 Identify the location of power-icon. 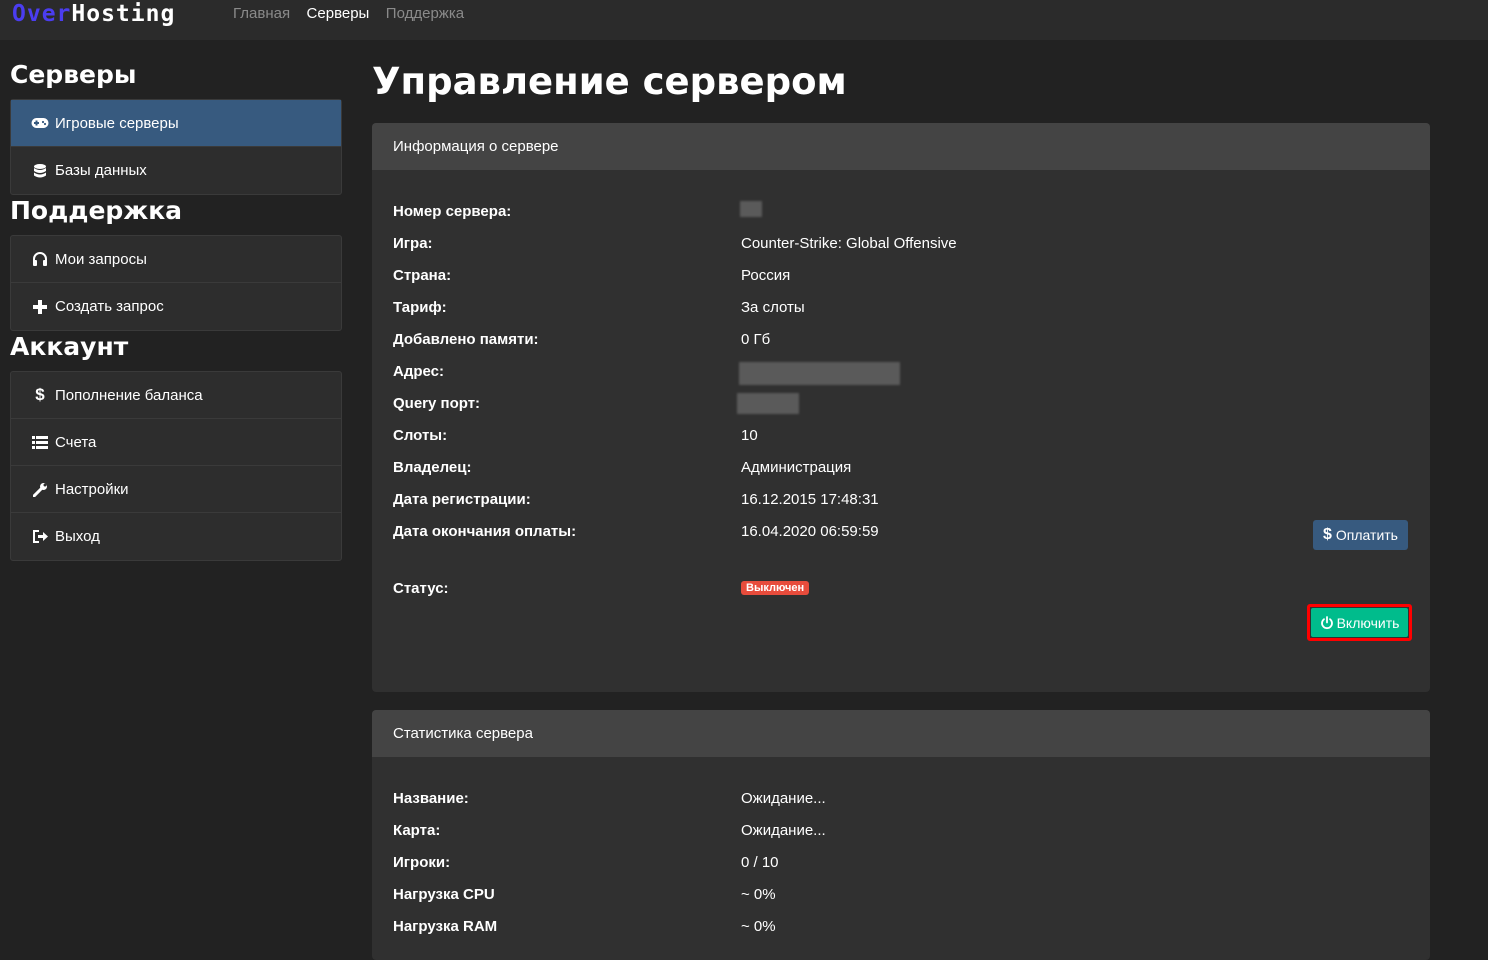
(1326, 622).